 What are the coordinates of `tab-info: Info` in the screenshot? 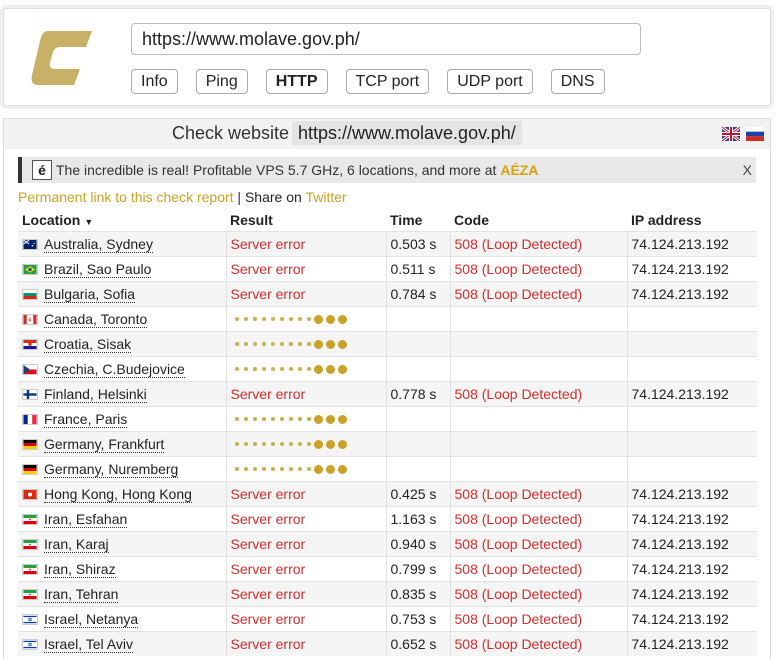 It's located at (154, 81).